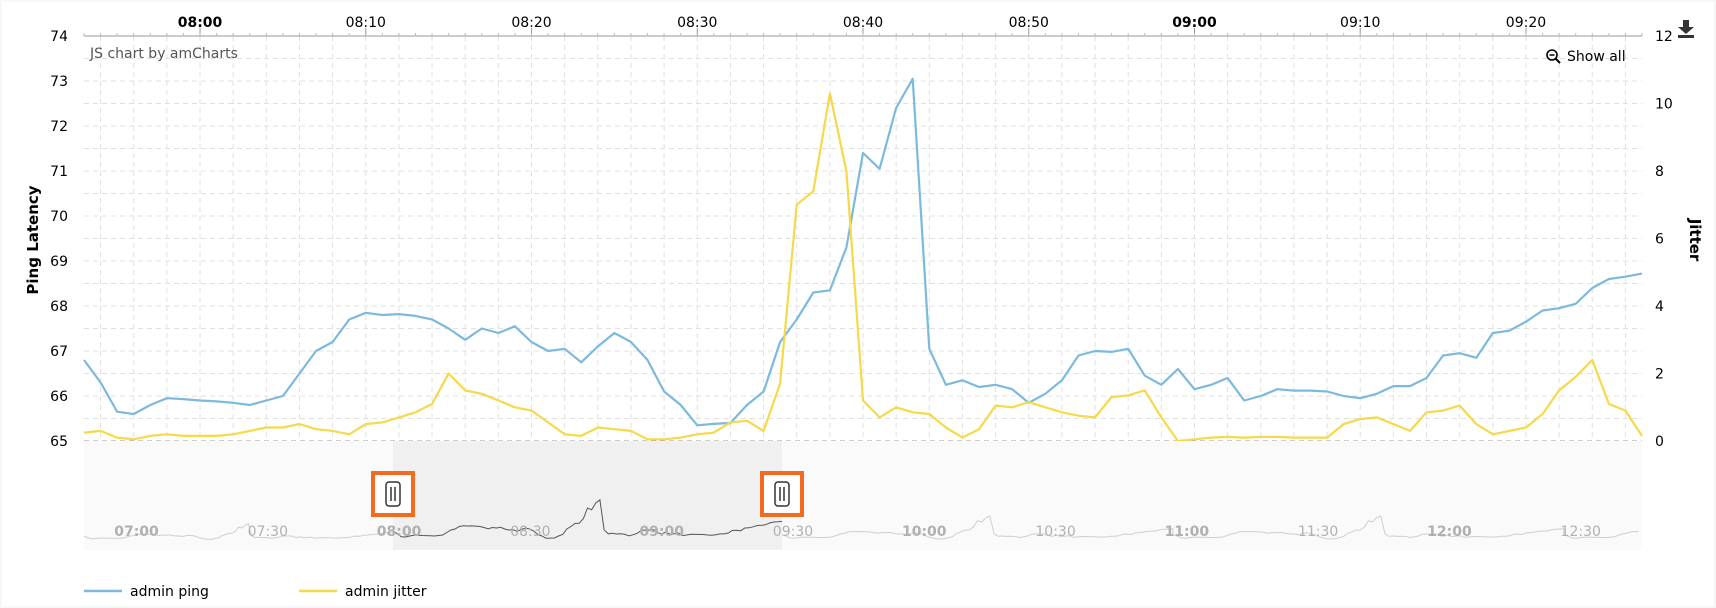 The width and height of the screenshot is (1716, 608). What do you see at coordinates (1659, 375) in the screenshot?
I see `y-right-tick-label: 2` at bounding box center [1659, 375].